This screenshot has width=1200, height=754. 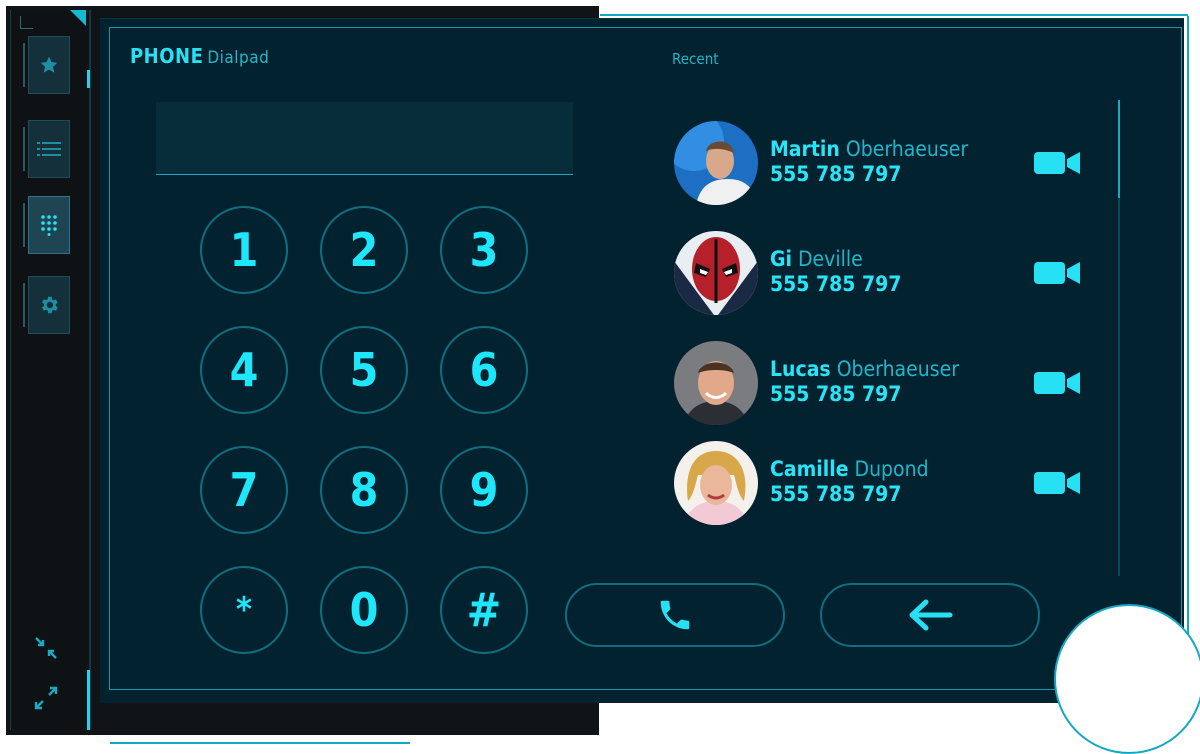 I want to click on recent-scrollbar, so click(x=1119, y=338).